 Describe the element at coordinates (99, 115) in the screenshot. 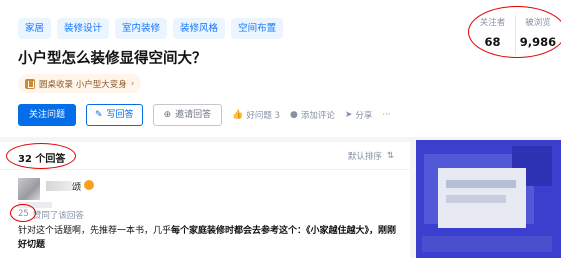

I see `pencil-icon: ✎` at that location.